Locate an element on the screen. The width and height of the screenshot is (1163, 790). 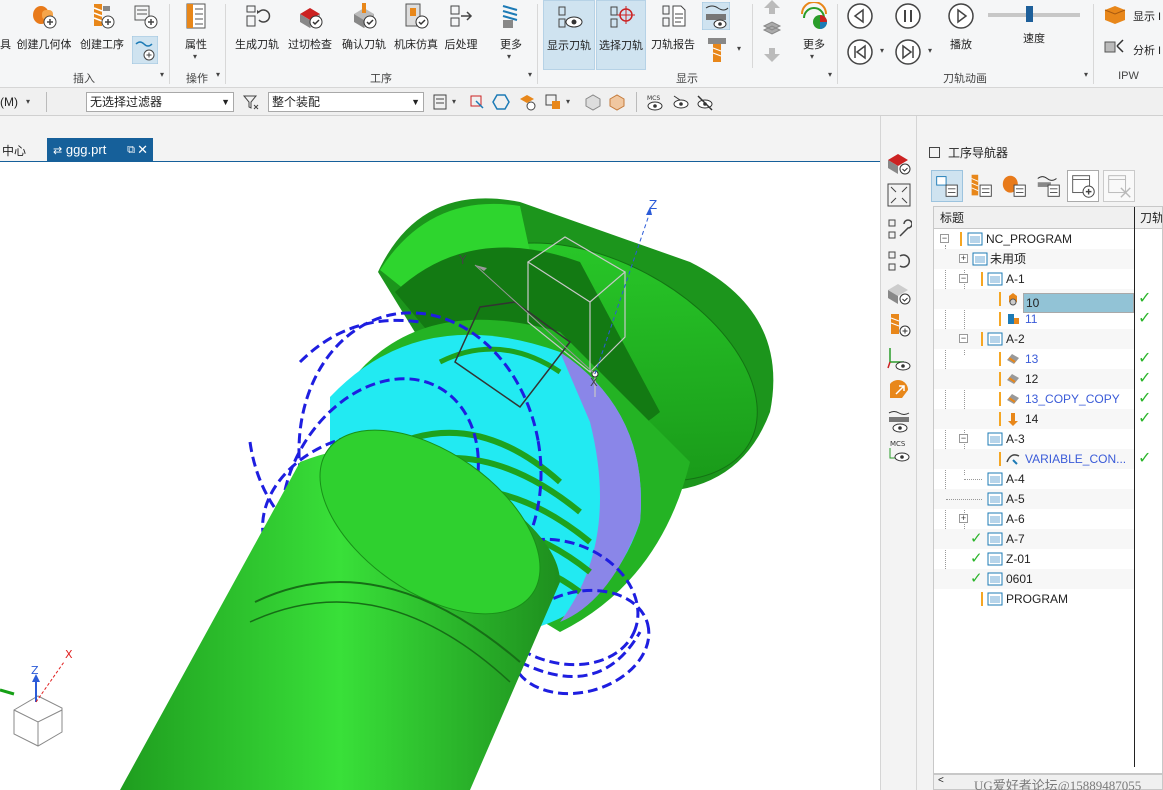
generate-toolpath-button: 生成刀轨 is located at coordinates (257, 35).